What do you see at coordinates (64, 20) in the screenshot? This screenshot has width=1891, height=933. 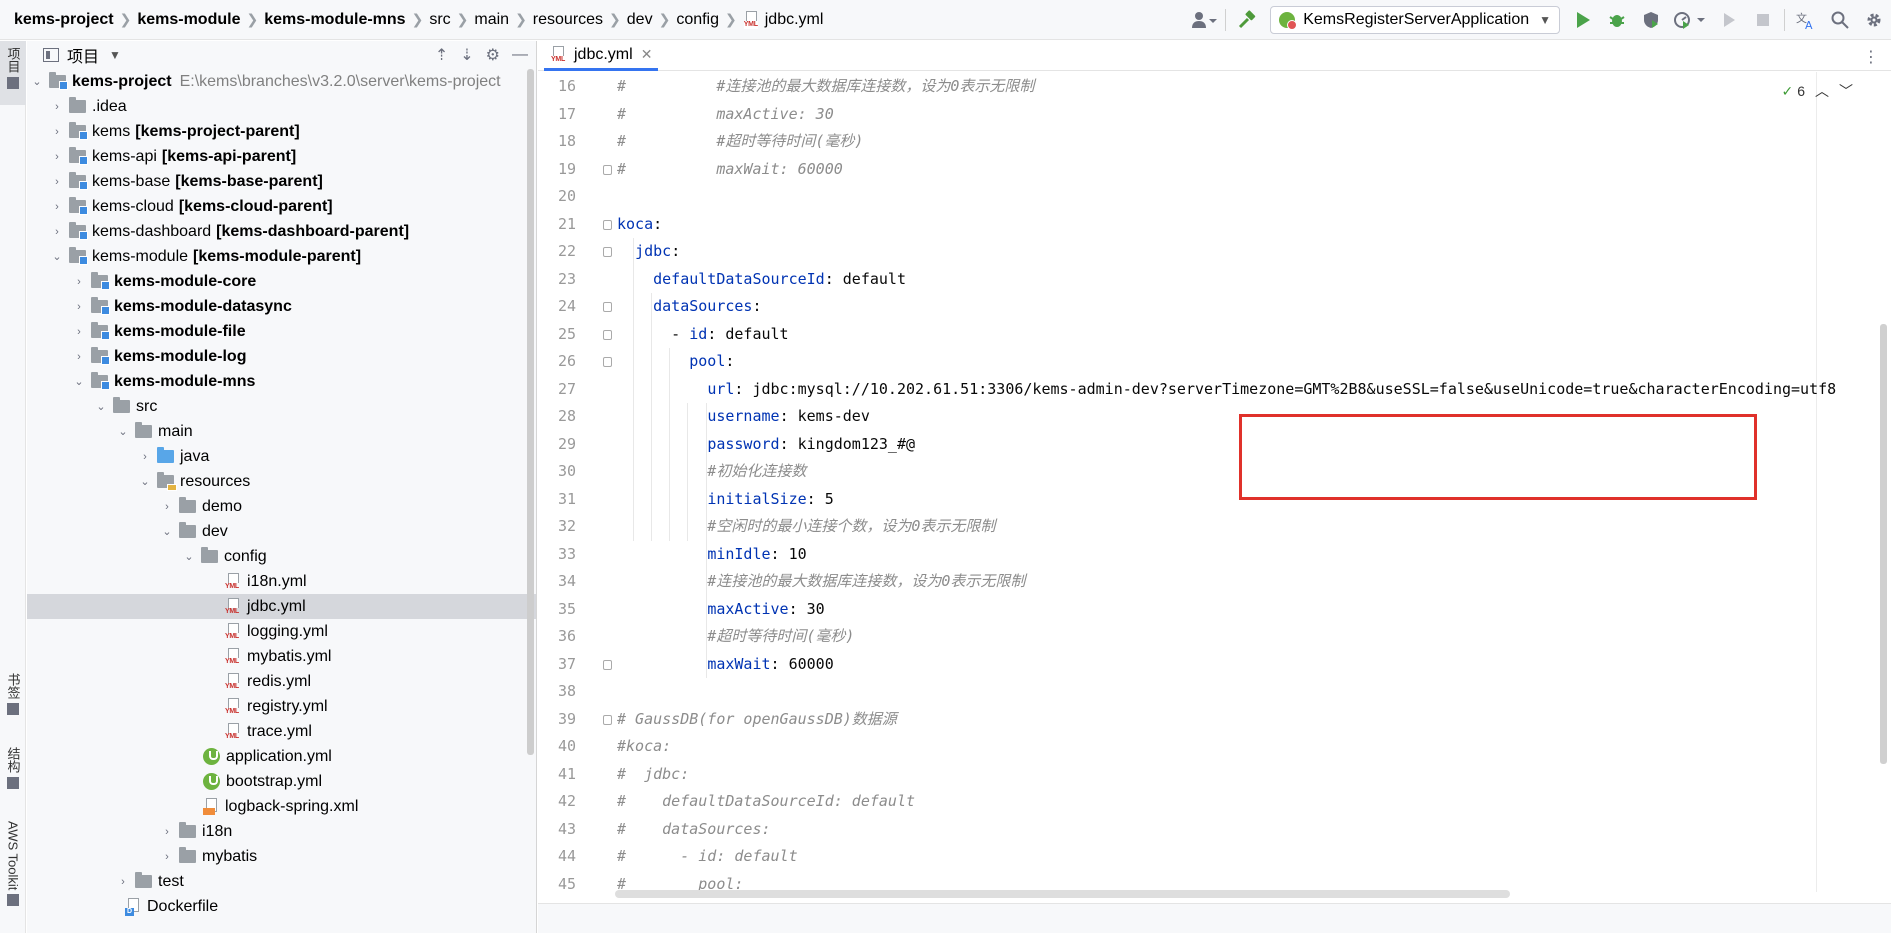 I see `breadcrumb-item: kems-project` at bounding box center [64, 20].